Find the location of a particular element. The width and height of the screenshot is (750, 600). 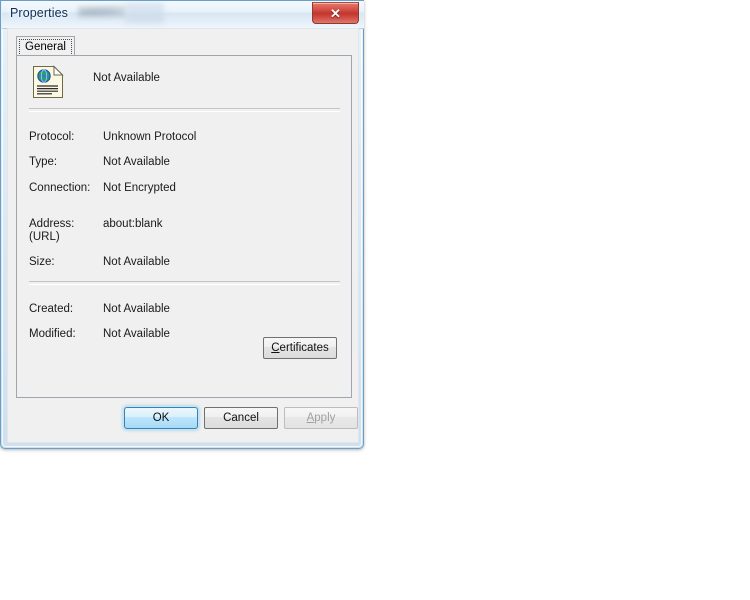

row-connection: Connection: Not Encrypted is located at coordinates (184, 190).